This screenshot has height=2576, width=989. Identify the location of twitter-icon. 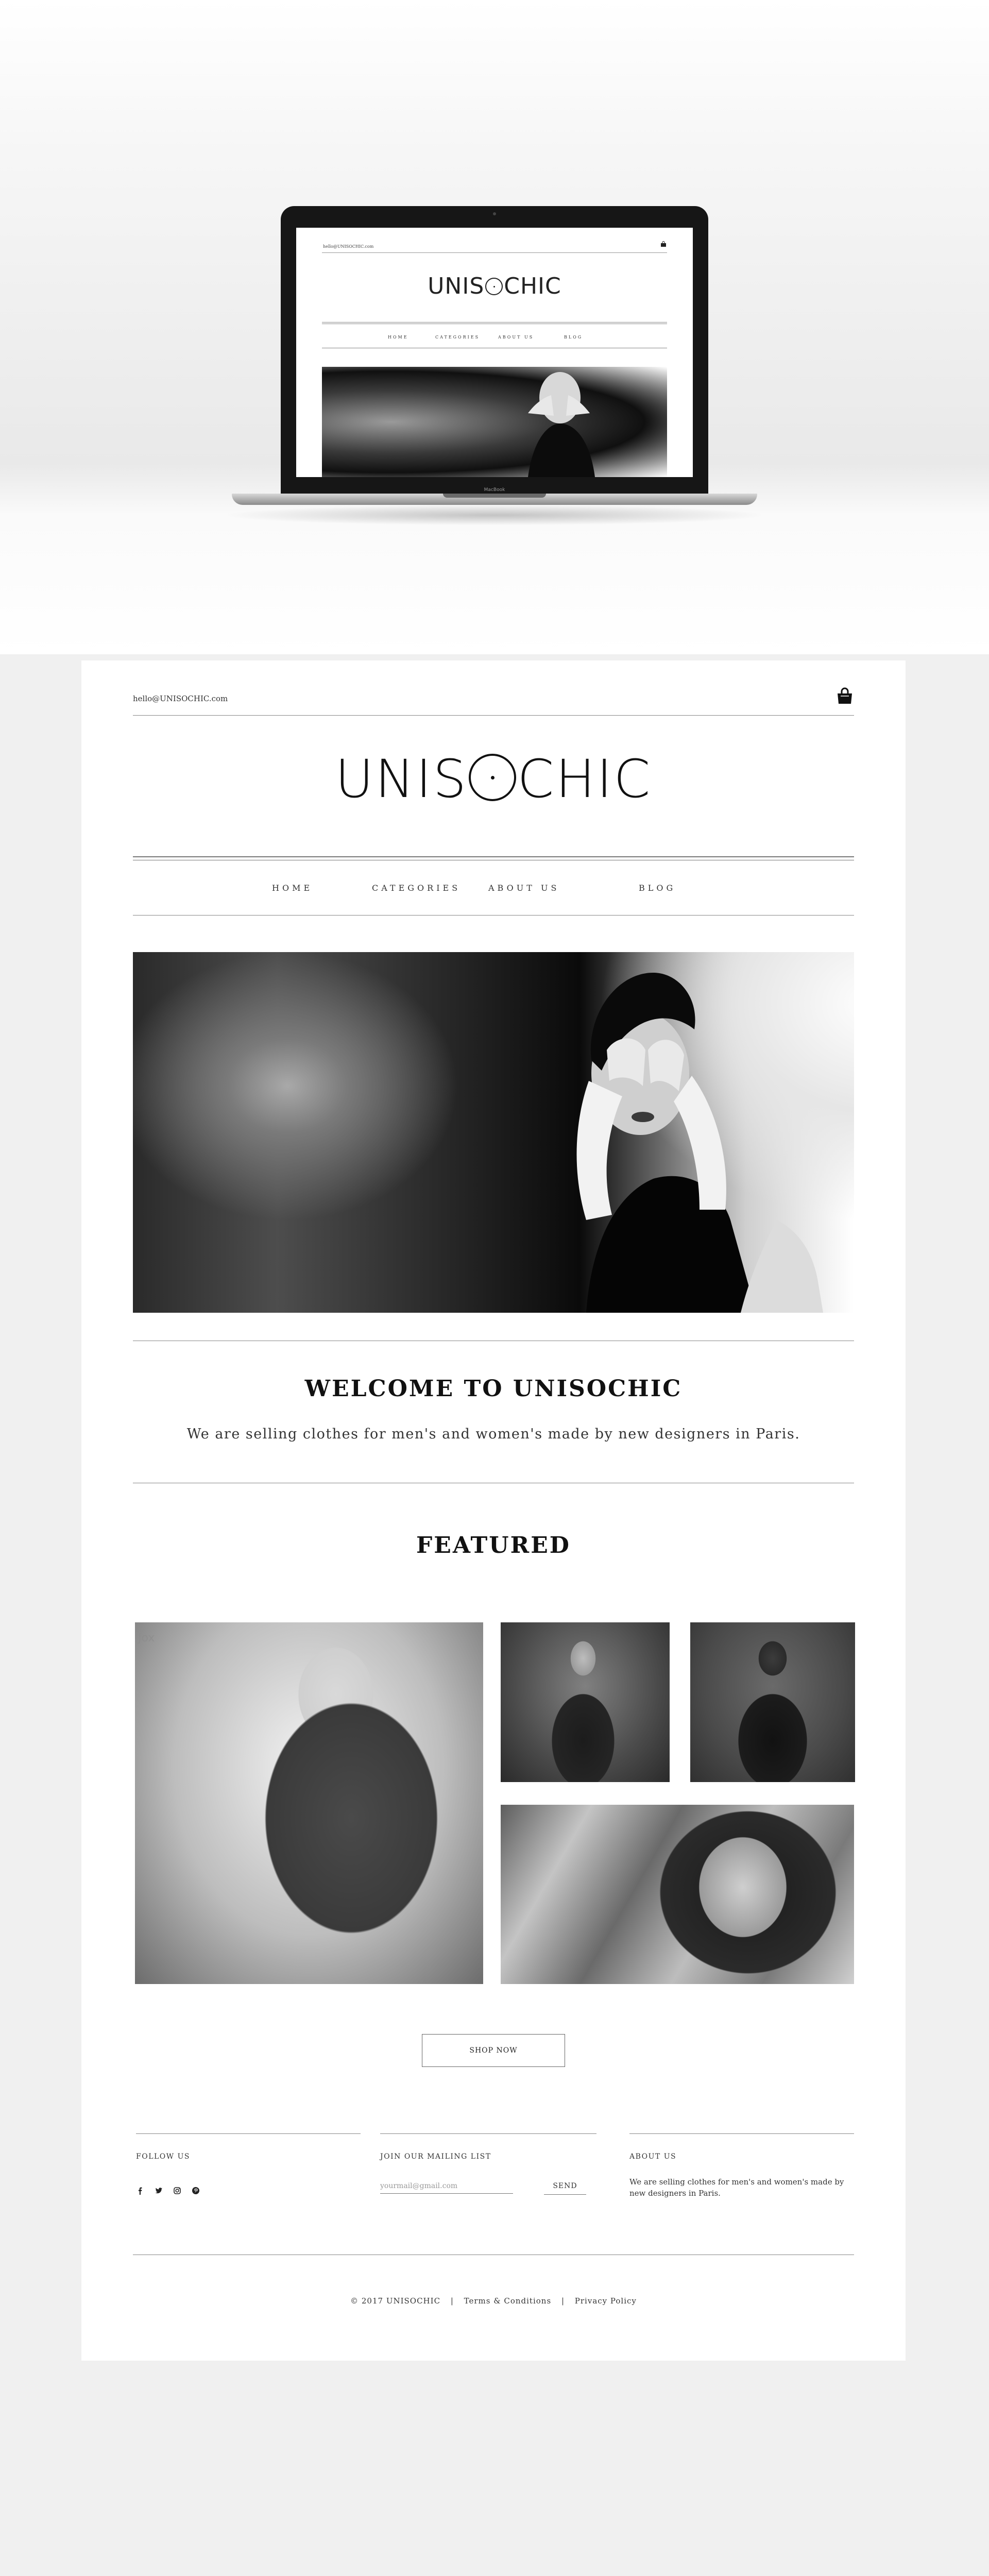
(159, 2191).